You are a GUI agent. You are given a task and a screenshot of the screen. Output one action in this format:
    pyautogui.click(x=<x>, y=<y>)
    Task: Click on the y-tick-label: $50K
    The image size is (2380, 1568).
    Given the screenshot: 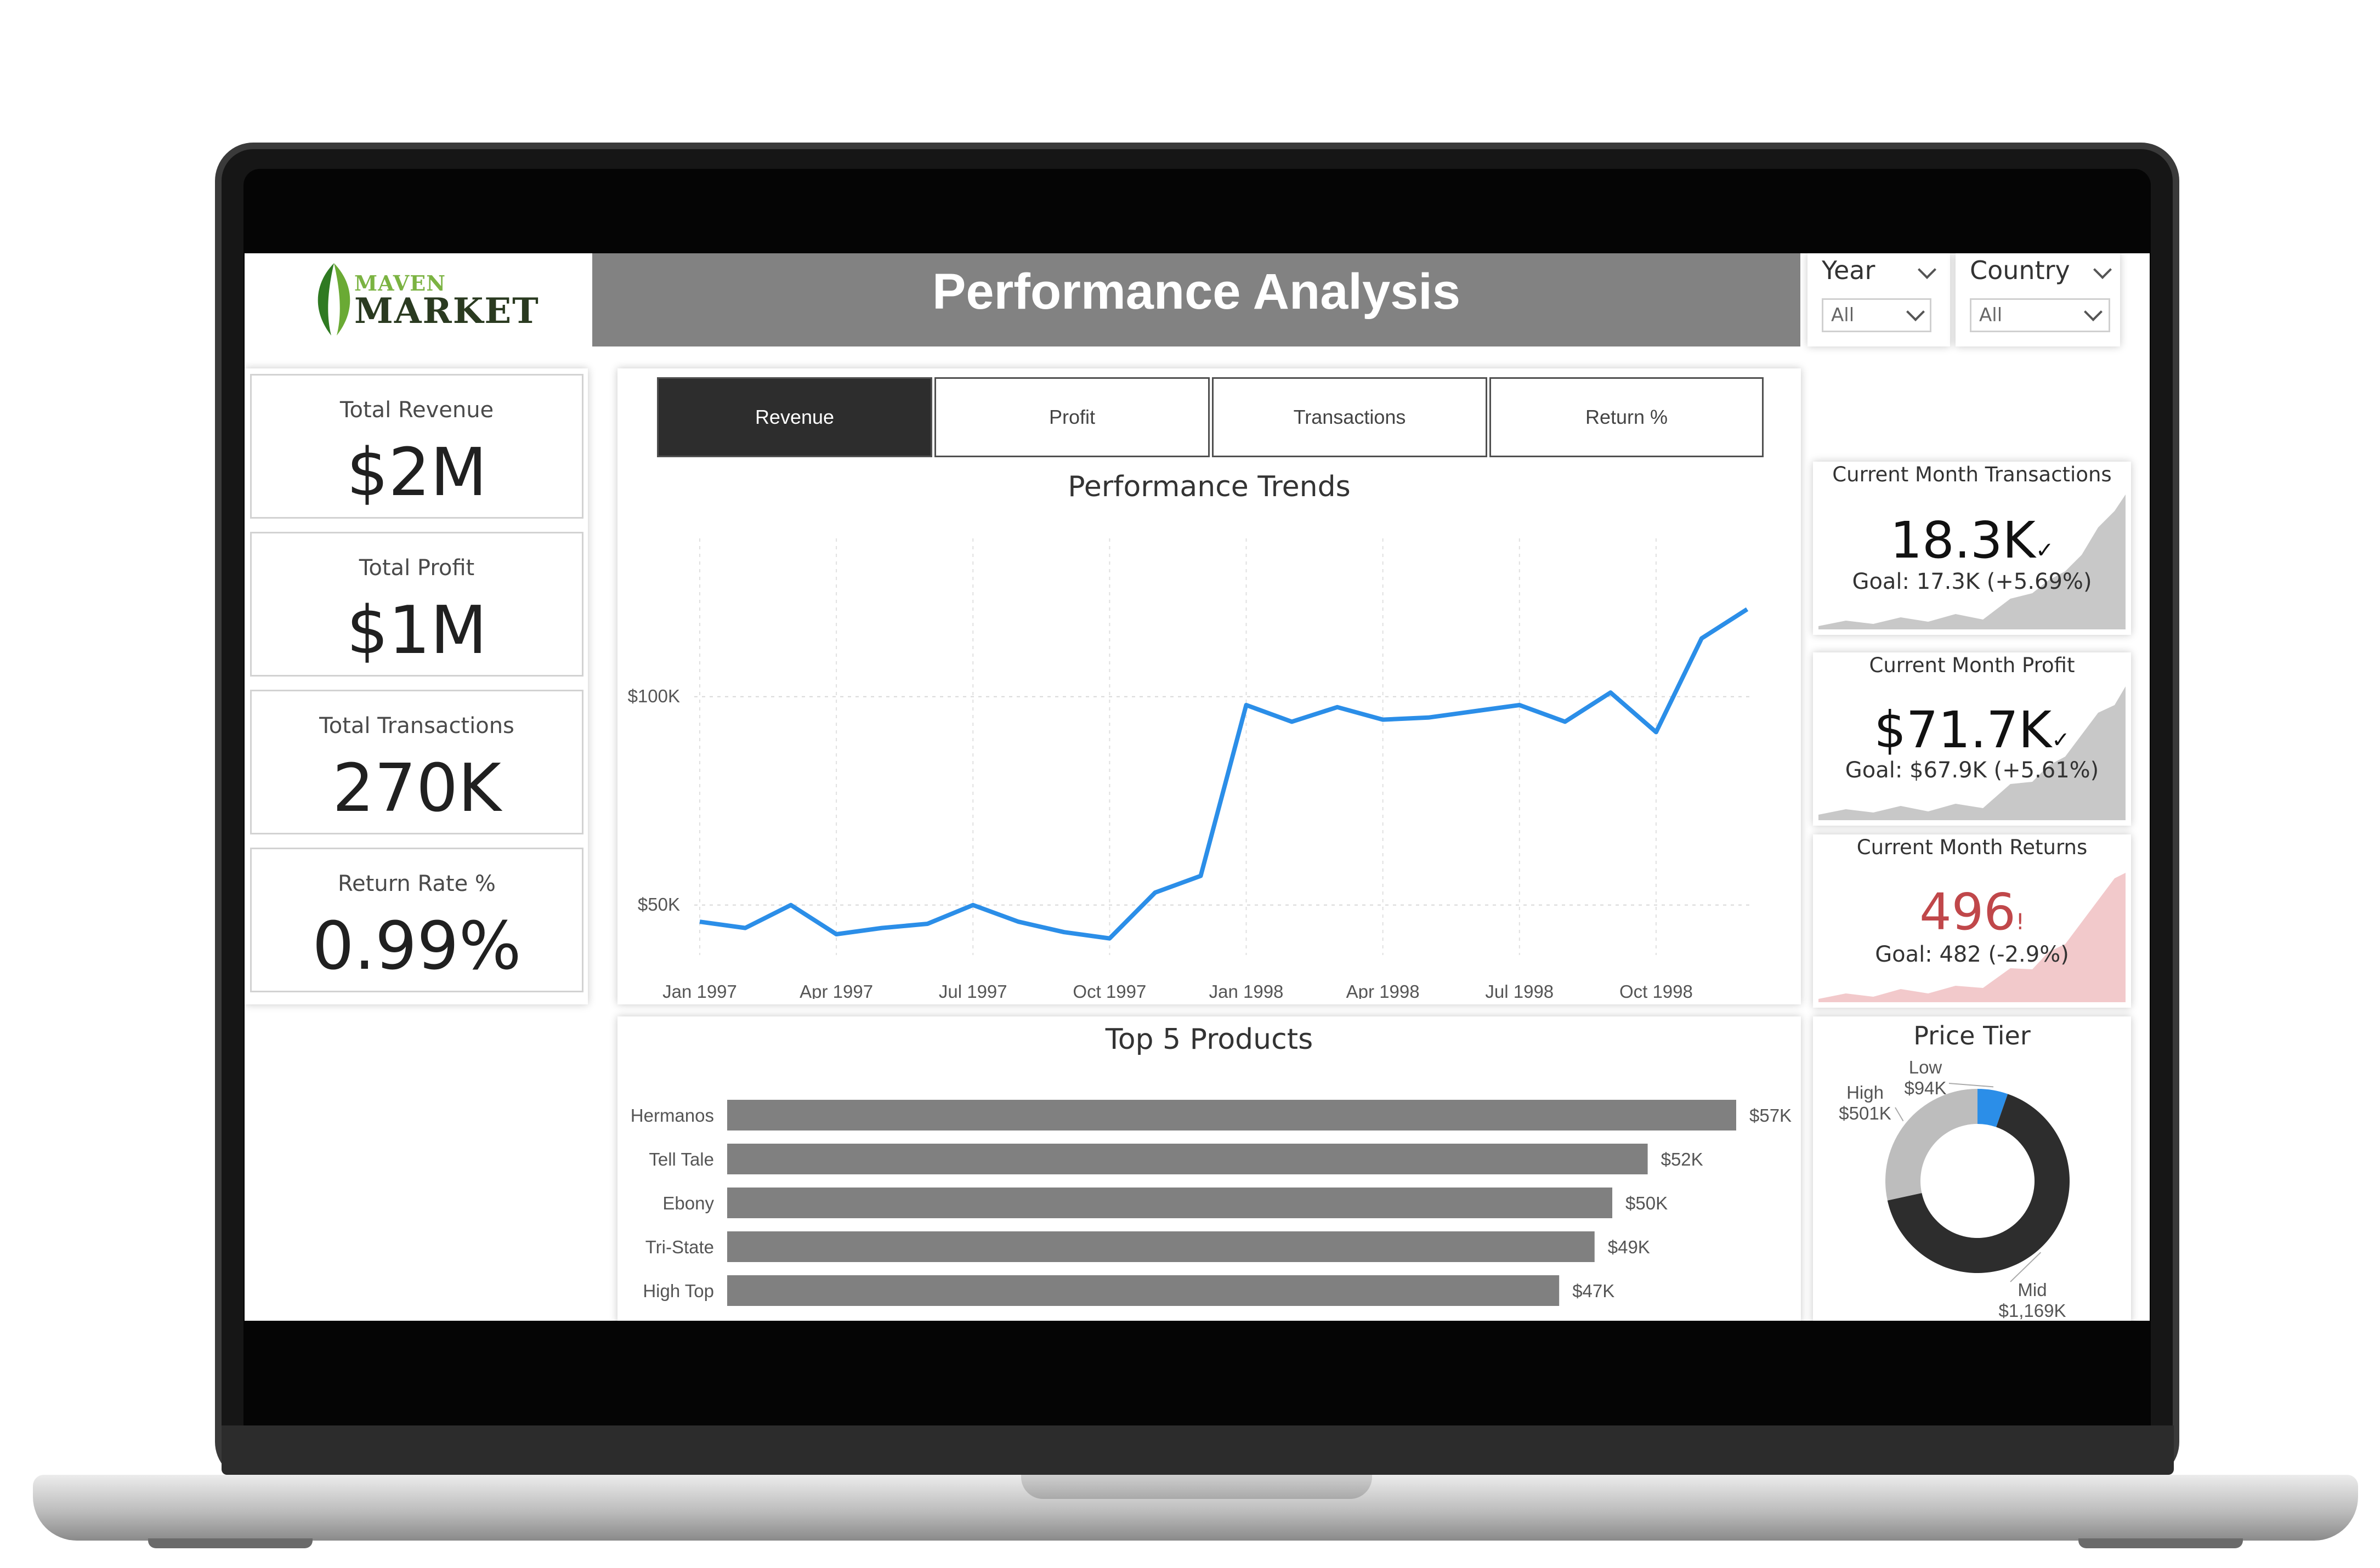 What is the action you would take?
    pyautogui.click(x=659, y=904)
    